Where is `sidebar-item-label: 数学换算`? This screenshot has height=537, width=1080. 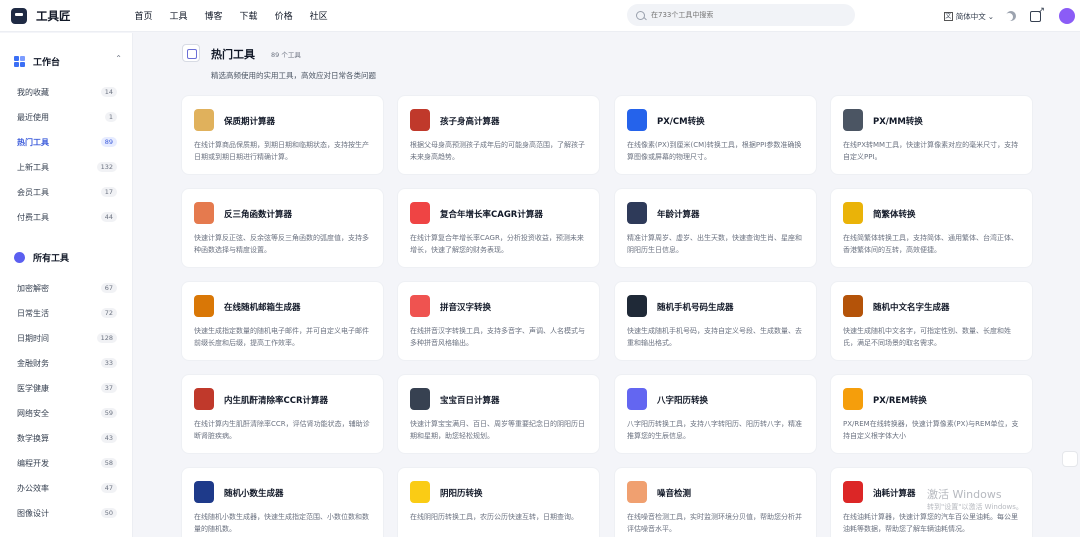
sidebar-item-label: 数学换算 is located at coordinates (33, 438).